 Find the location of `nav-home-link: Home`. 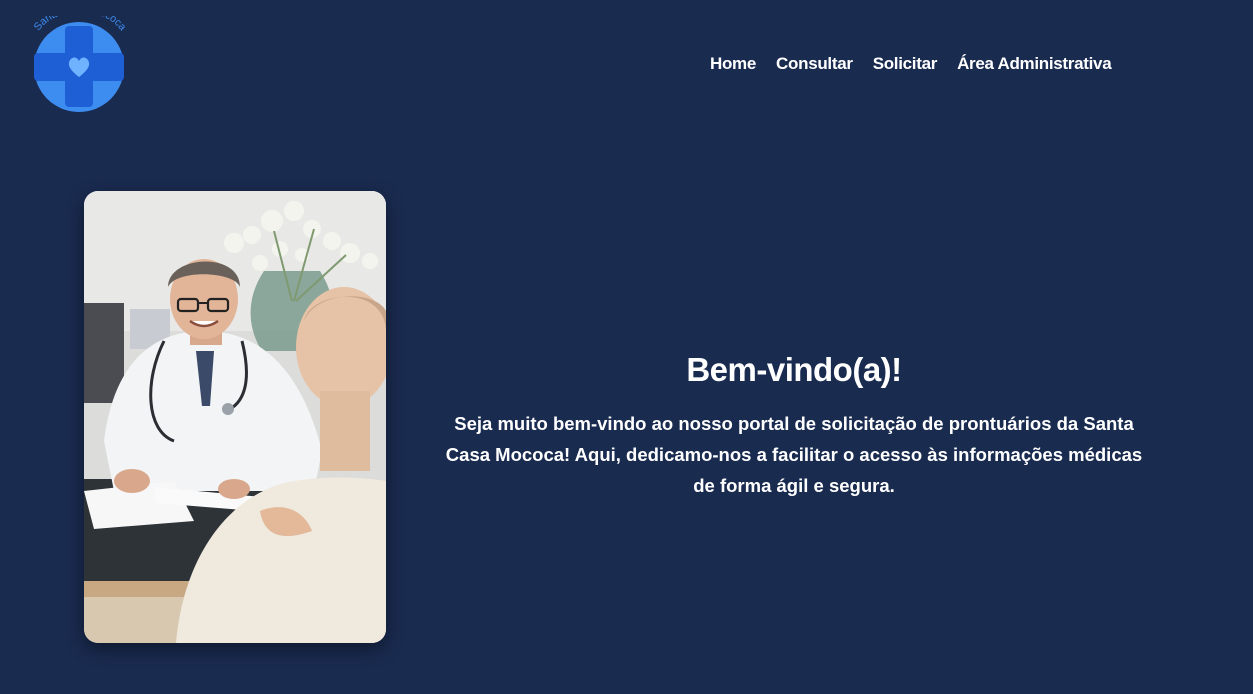

nav-home-link: Home is located at coordinates (733, 64).